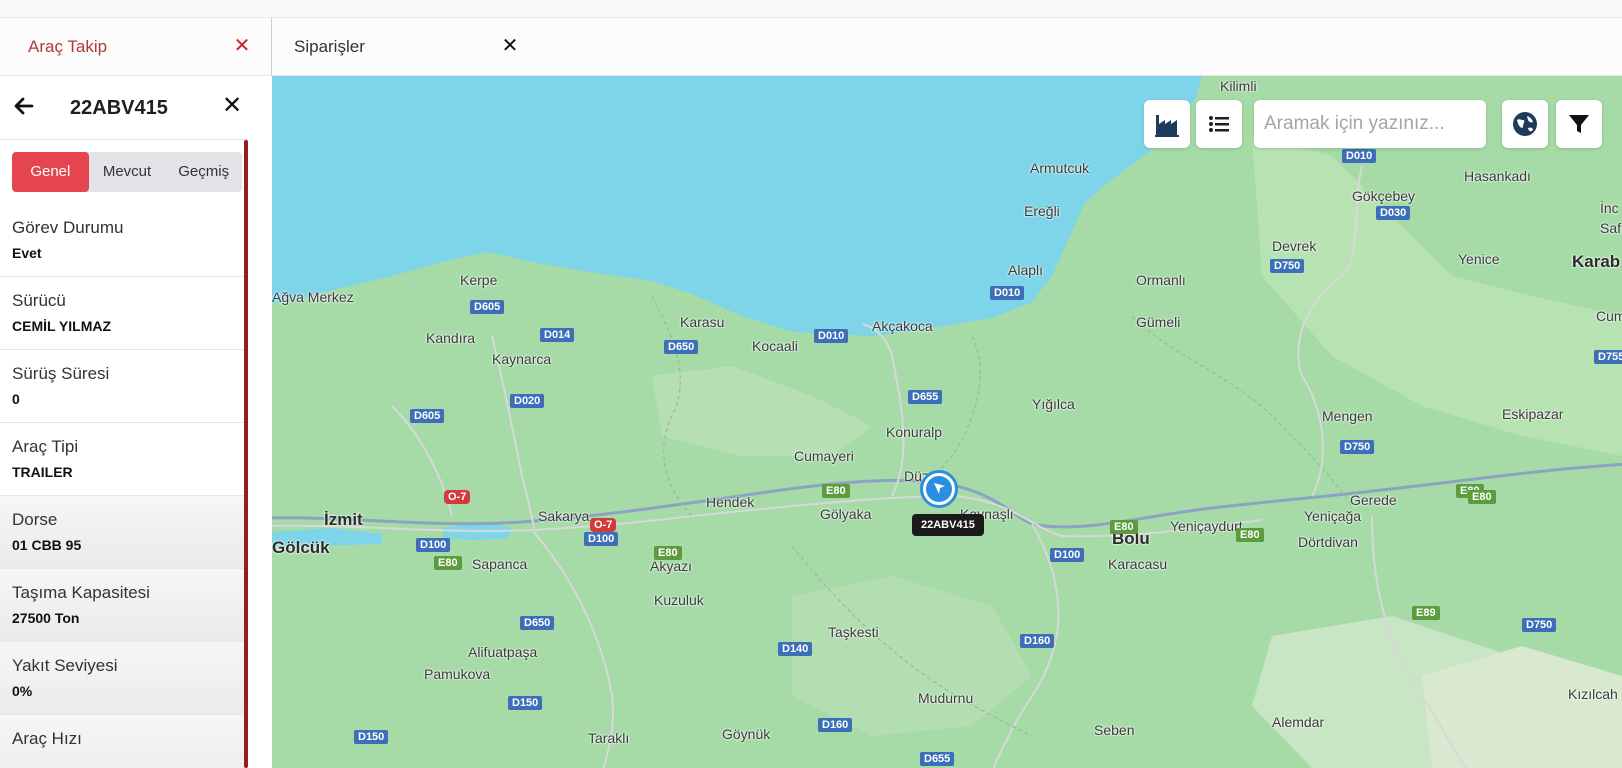 The image size is (1622, 768). Describe the element at coordinates (313, 297) in the screenshot. I see `map-label: Ağva Merkez` at that location.